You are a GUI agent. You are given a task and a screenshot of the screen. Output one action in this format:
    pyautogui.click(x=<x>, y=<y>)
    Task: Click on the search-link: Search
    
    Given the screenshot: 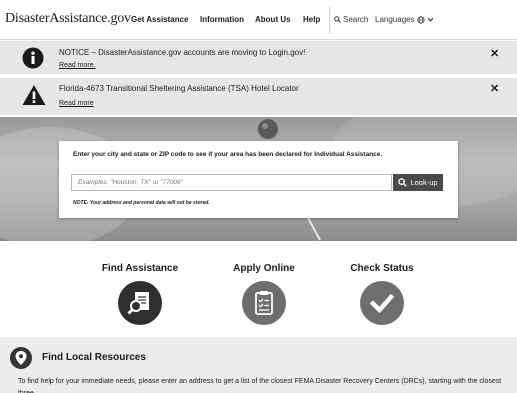 What is the action you would take?
    pyautogui.click(x=351, y=19)
    